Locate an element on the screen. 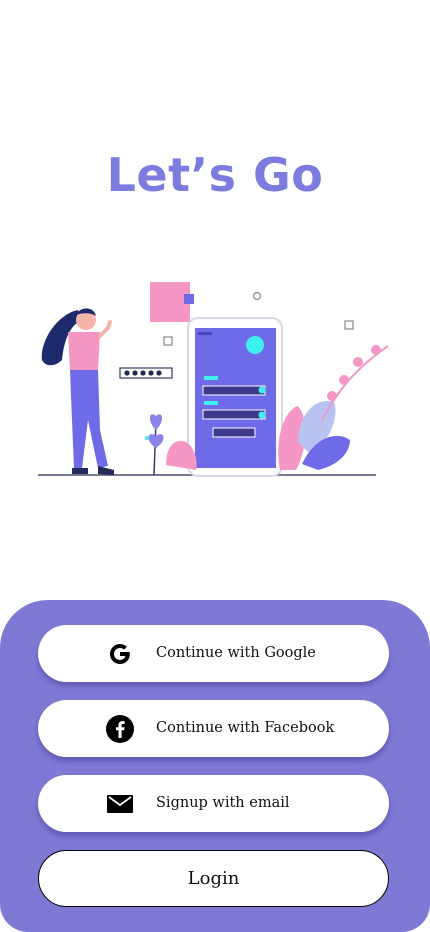 The height and width of the screenshot is (932, 430). login-button-label: Login is located at coordinates (213, 878).